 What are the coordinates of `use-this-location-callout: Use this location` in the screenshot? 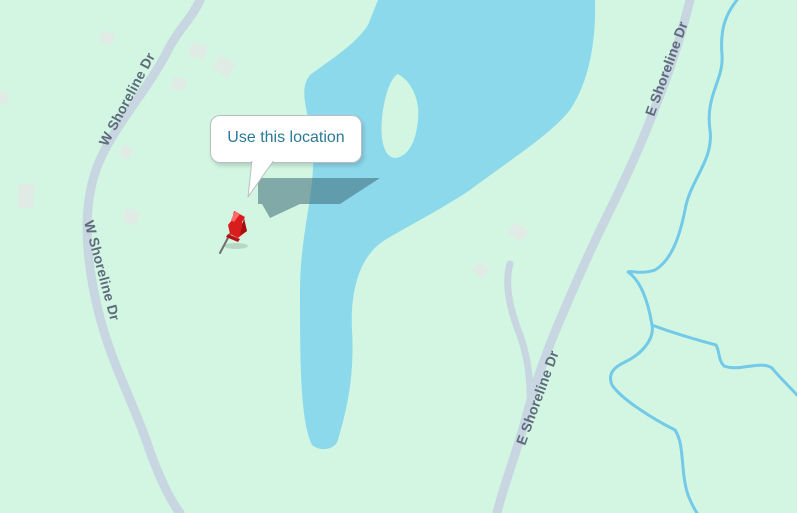 It's located at (286, 139).